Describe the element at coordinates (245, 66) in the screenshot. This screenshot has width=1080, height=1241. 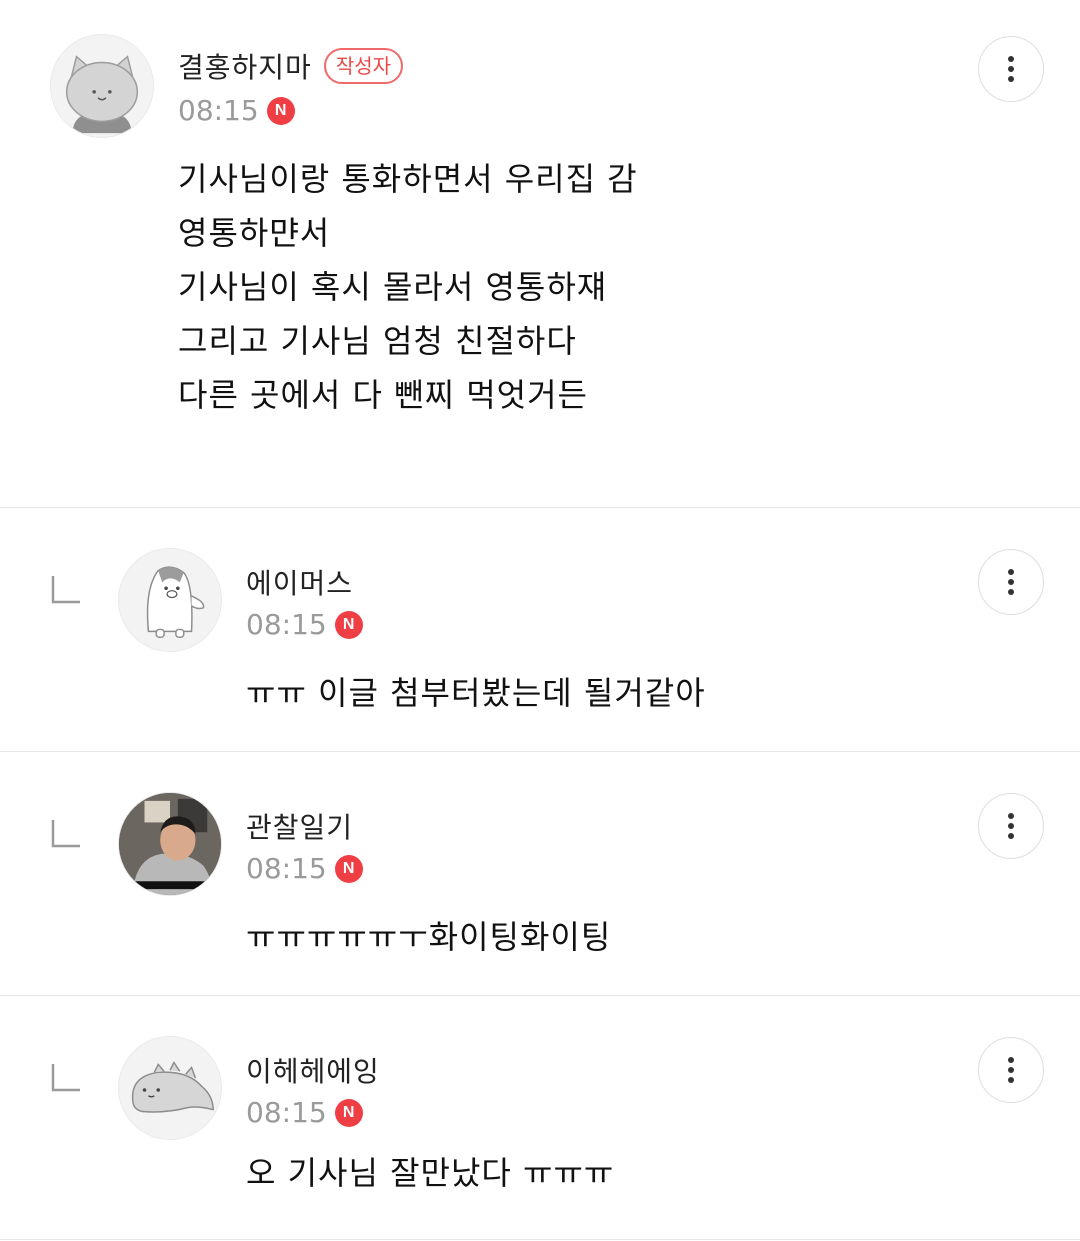
I see `nickname: 결홍하지마` at that location.